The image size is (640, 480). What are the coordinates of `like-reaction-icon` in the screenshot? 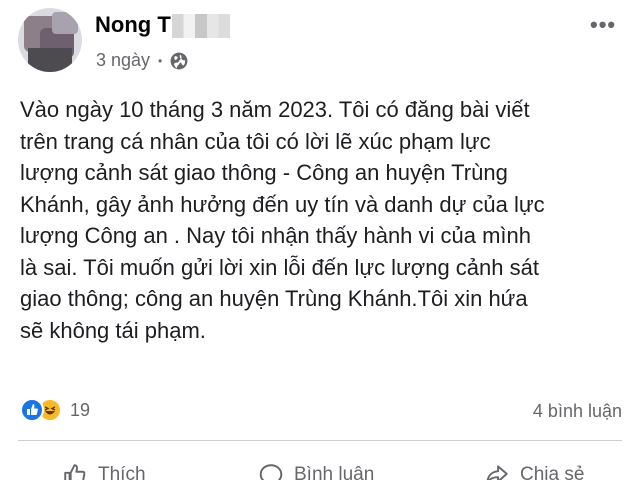 It's located at (32, 410).